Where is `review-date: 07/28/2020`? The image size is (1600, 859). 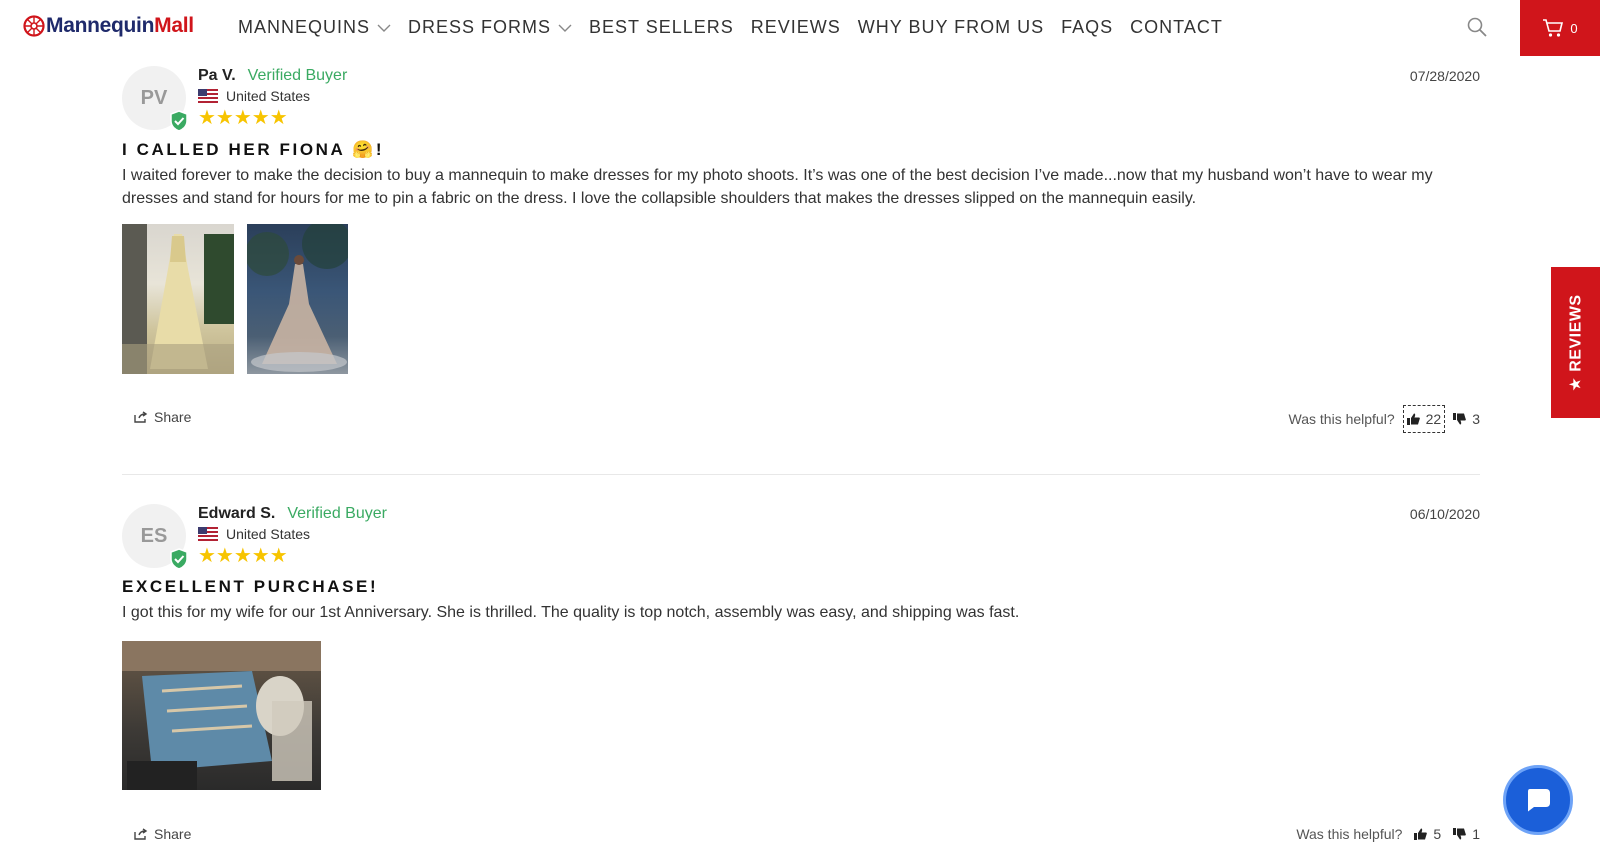
review-date: 07/28/2020 is located at coordinates (1444, 76).